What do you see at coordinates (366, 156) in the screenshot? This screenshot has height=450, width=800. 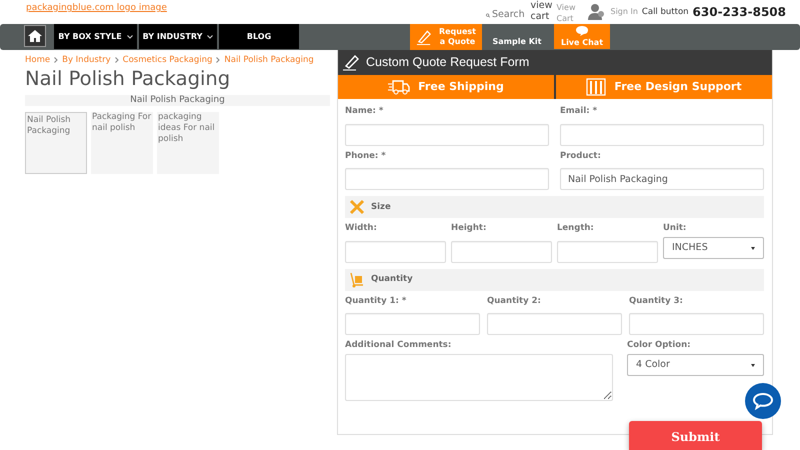 I see `field-label: Phone: *` at bounding box center [366, 156].